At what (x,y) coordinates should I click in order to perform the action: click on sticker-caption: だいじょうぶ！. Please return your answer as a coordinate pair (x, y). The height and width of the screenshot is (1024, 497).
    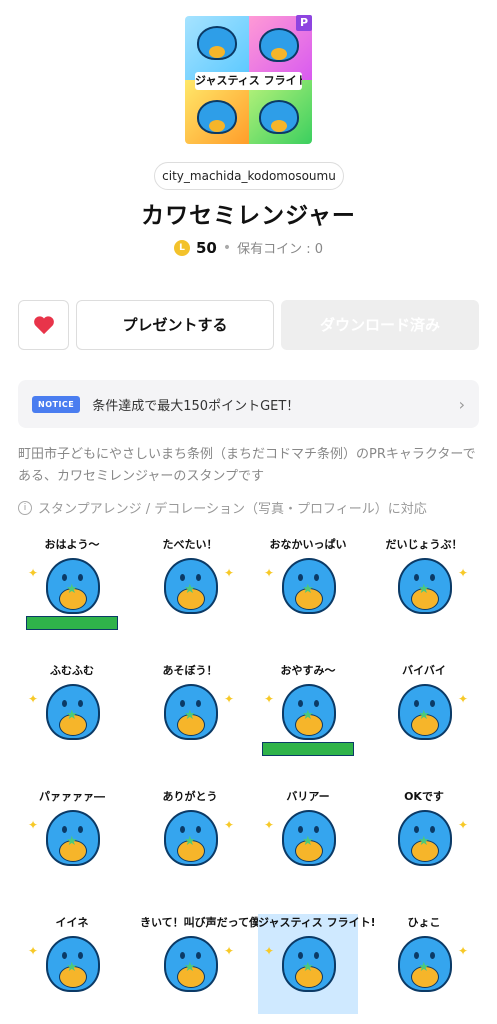
    Looking at the image, I should click on (424, 544).